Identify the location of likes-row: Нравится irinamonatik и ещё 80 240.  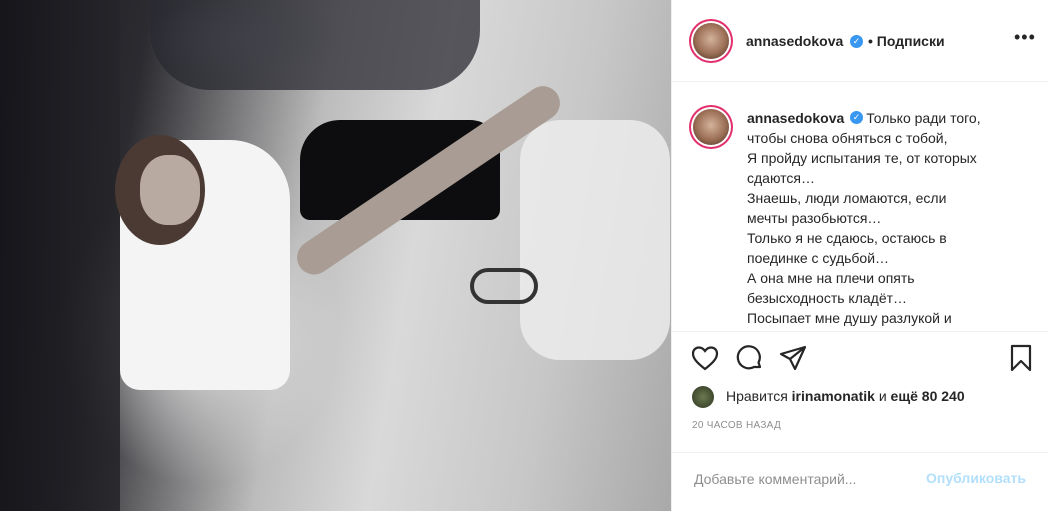
(862, 397).